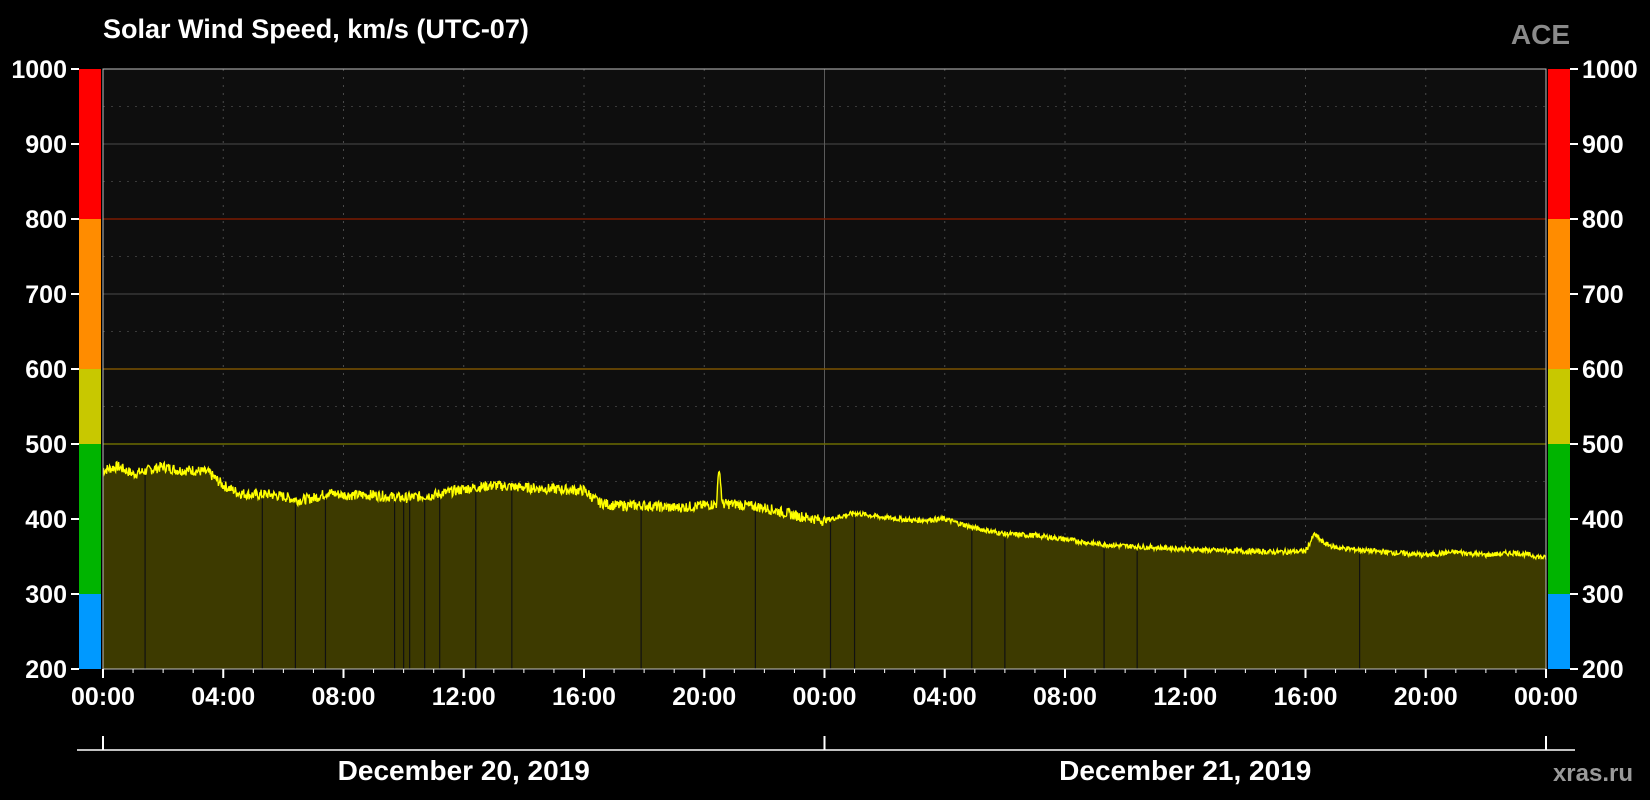 Image resolution: width=1650 pixels, height=800 pixels. I want to click on date-label: December 20, 2019, so click(464, 770).